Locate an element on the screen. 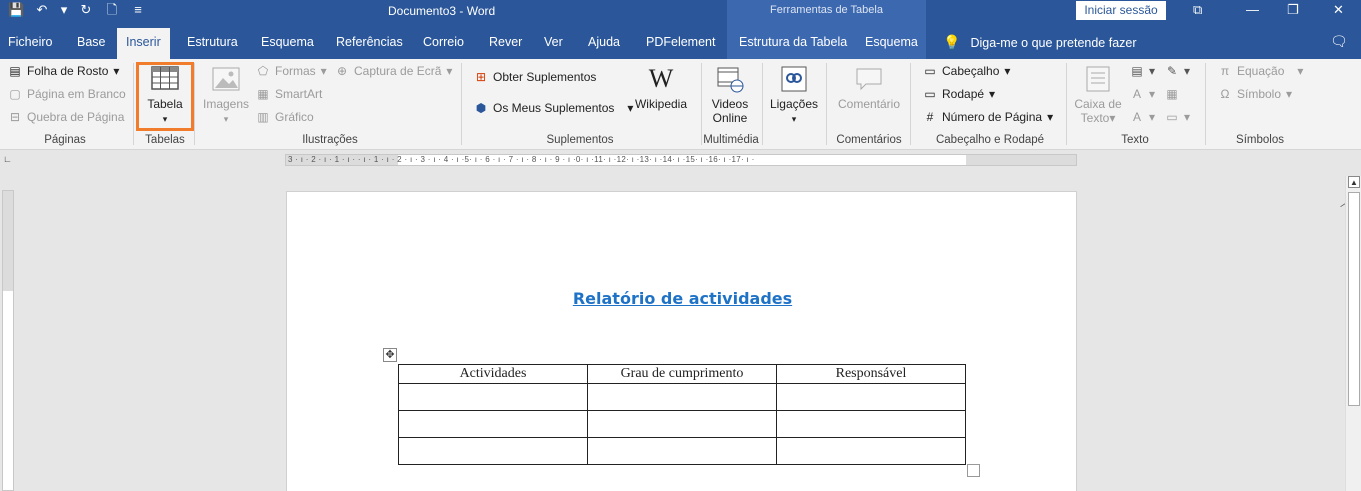  table-header-cell: Responsável is located at coordinates (871, 374).